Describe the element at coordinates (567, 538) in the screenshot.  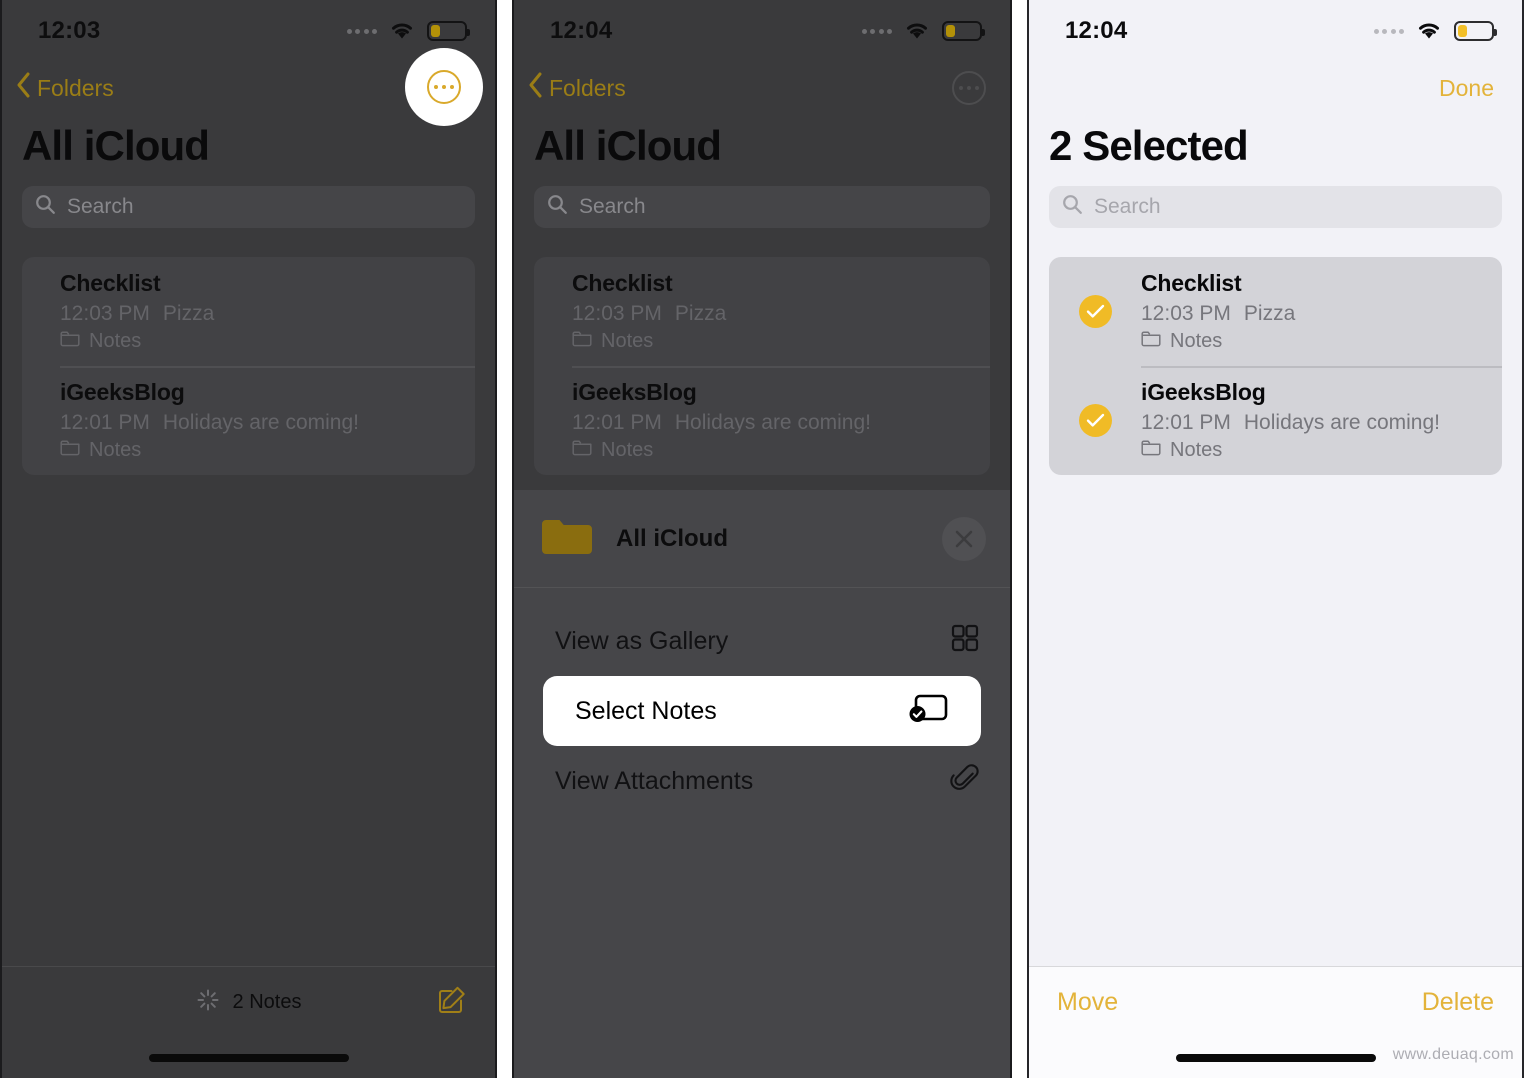
I see `folder-filled-icon` at that location.